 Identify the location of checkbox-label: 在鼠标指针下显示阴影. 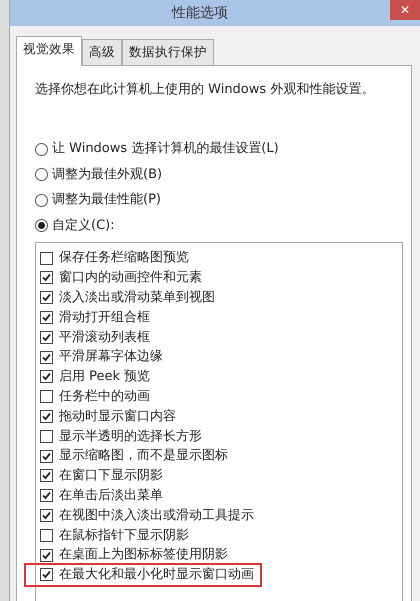
(124, 535).